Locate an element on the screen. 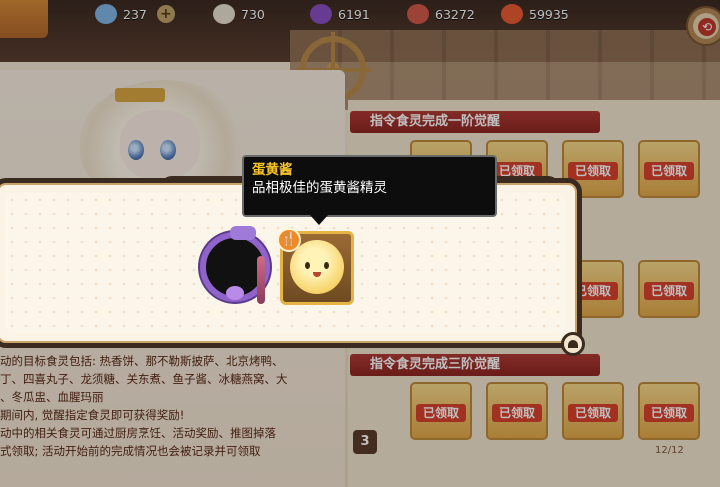  food-eye-right is located at coordinates (326, 265).